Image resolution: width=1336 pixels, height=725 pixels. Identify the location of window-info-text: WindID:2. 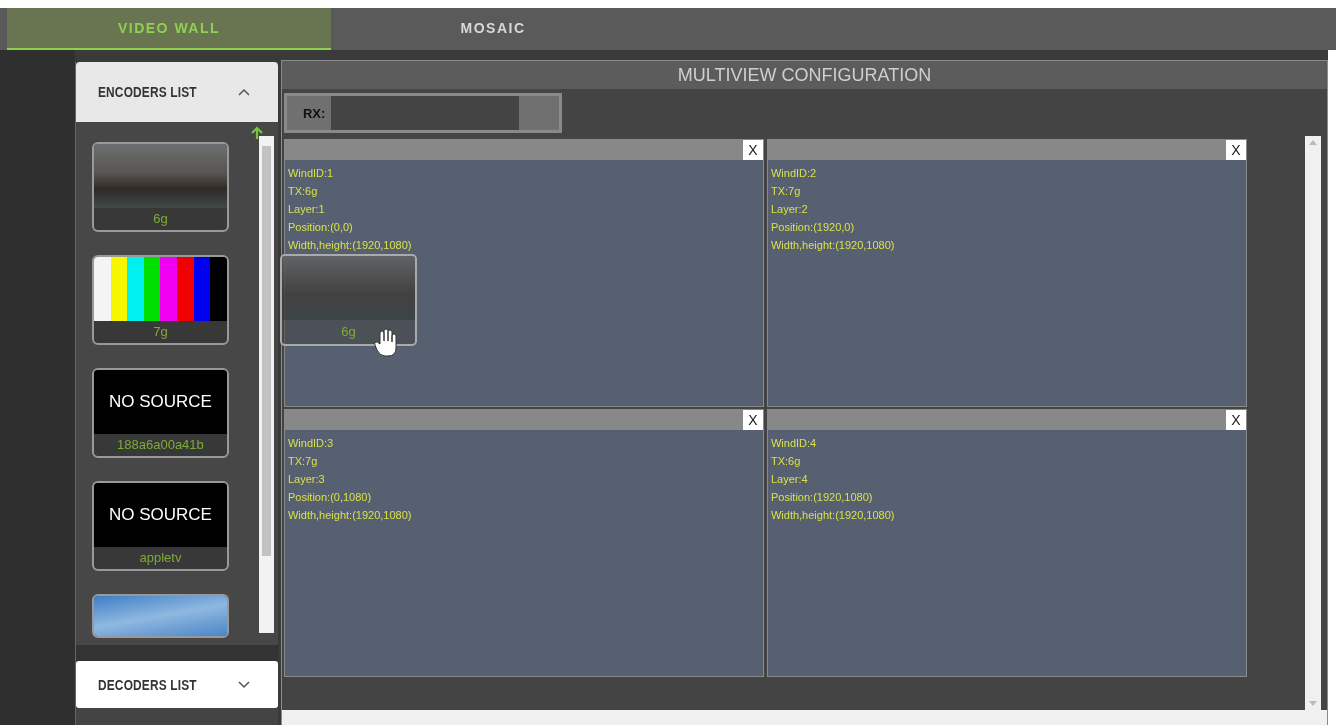
(794, 173).